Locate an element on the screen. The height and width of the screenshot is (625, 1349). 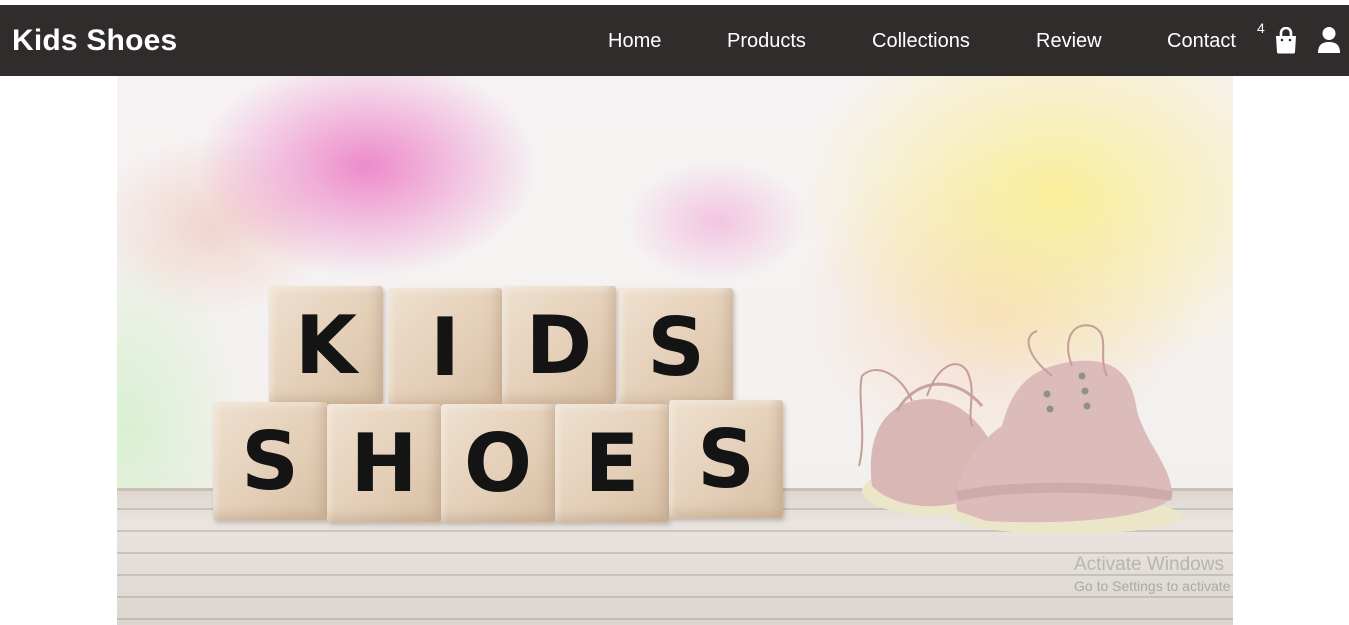
shopping-bag-icon is located at coordinates (1286, 42).